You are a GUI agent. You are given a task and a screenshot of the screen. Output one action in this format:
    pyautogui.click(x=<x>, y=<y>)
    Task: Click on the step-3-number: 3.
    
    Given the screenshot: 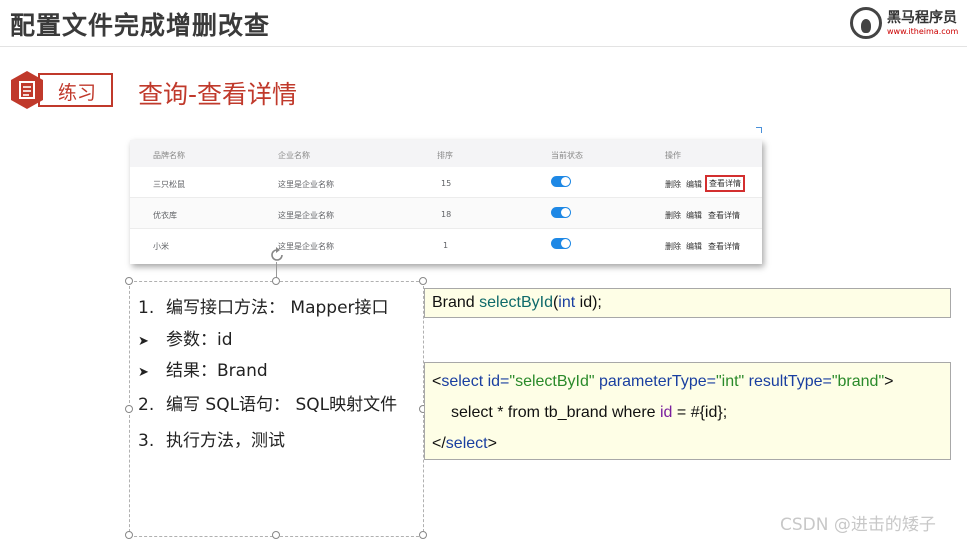 What is the action you would take?
    pyautogui.click(x=146, y=441)
    